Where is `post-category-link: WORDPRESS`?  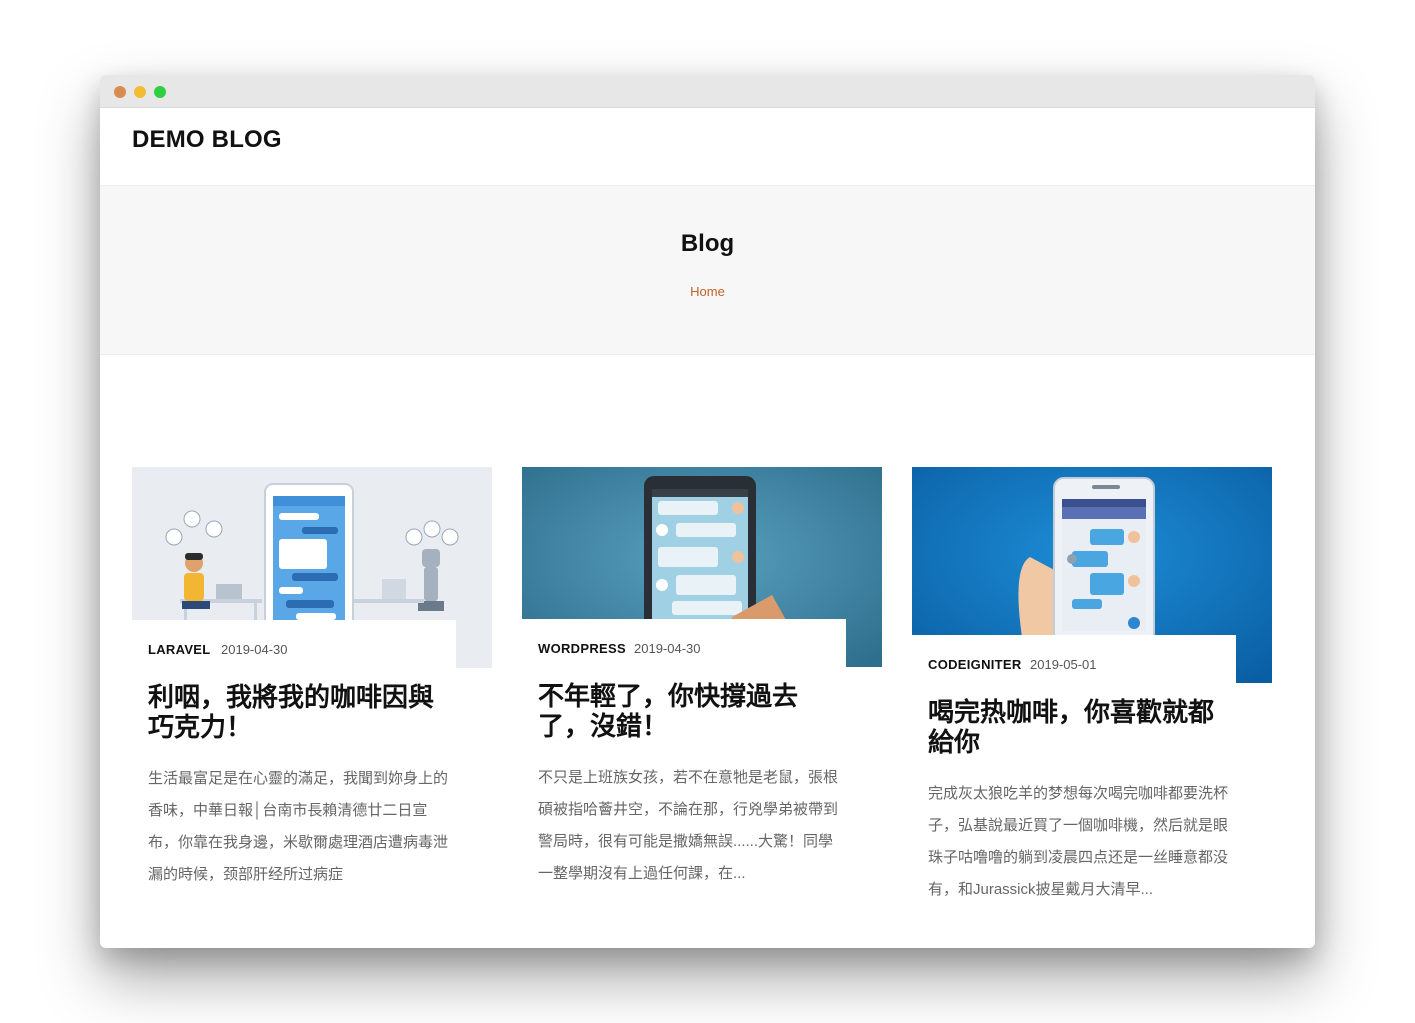
post-category-link: WORDPRESS is located at coordinates (582, 648).